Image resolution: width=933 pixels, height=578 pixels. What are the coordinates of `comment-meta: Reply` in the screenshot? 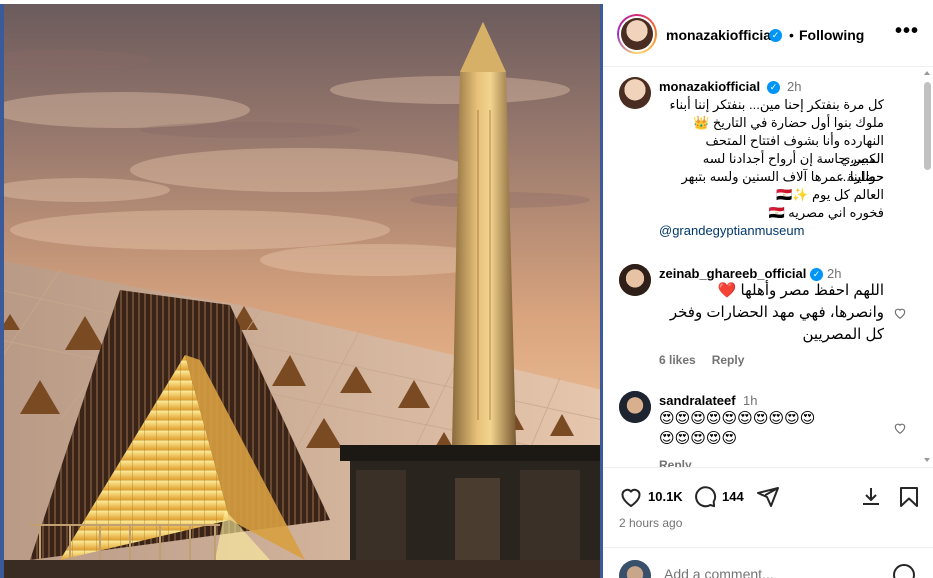 It's located at (683, 462).